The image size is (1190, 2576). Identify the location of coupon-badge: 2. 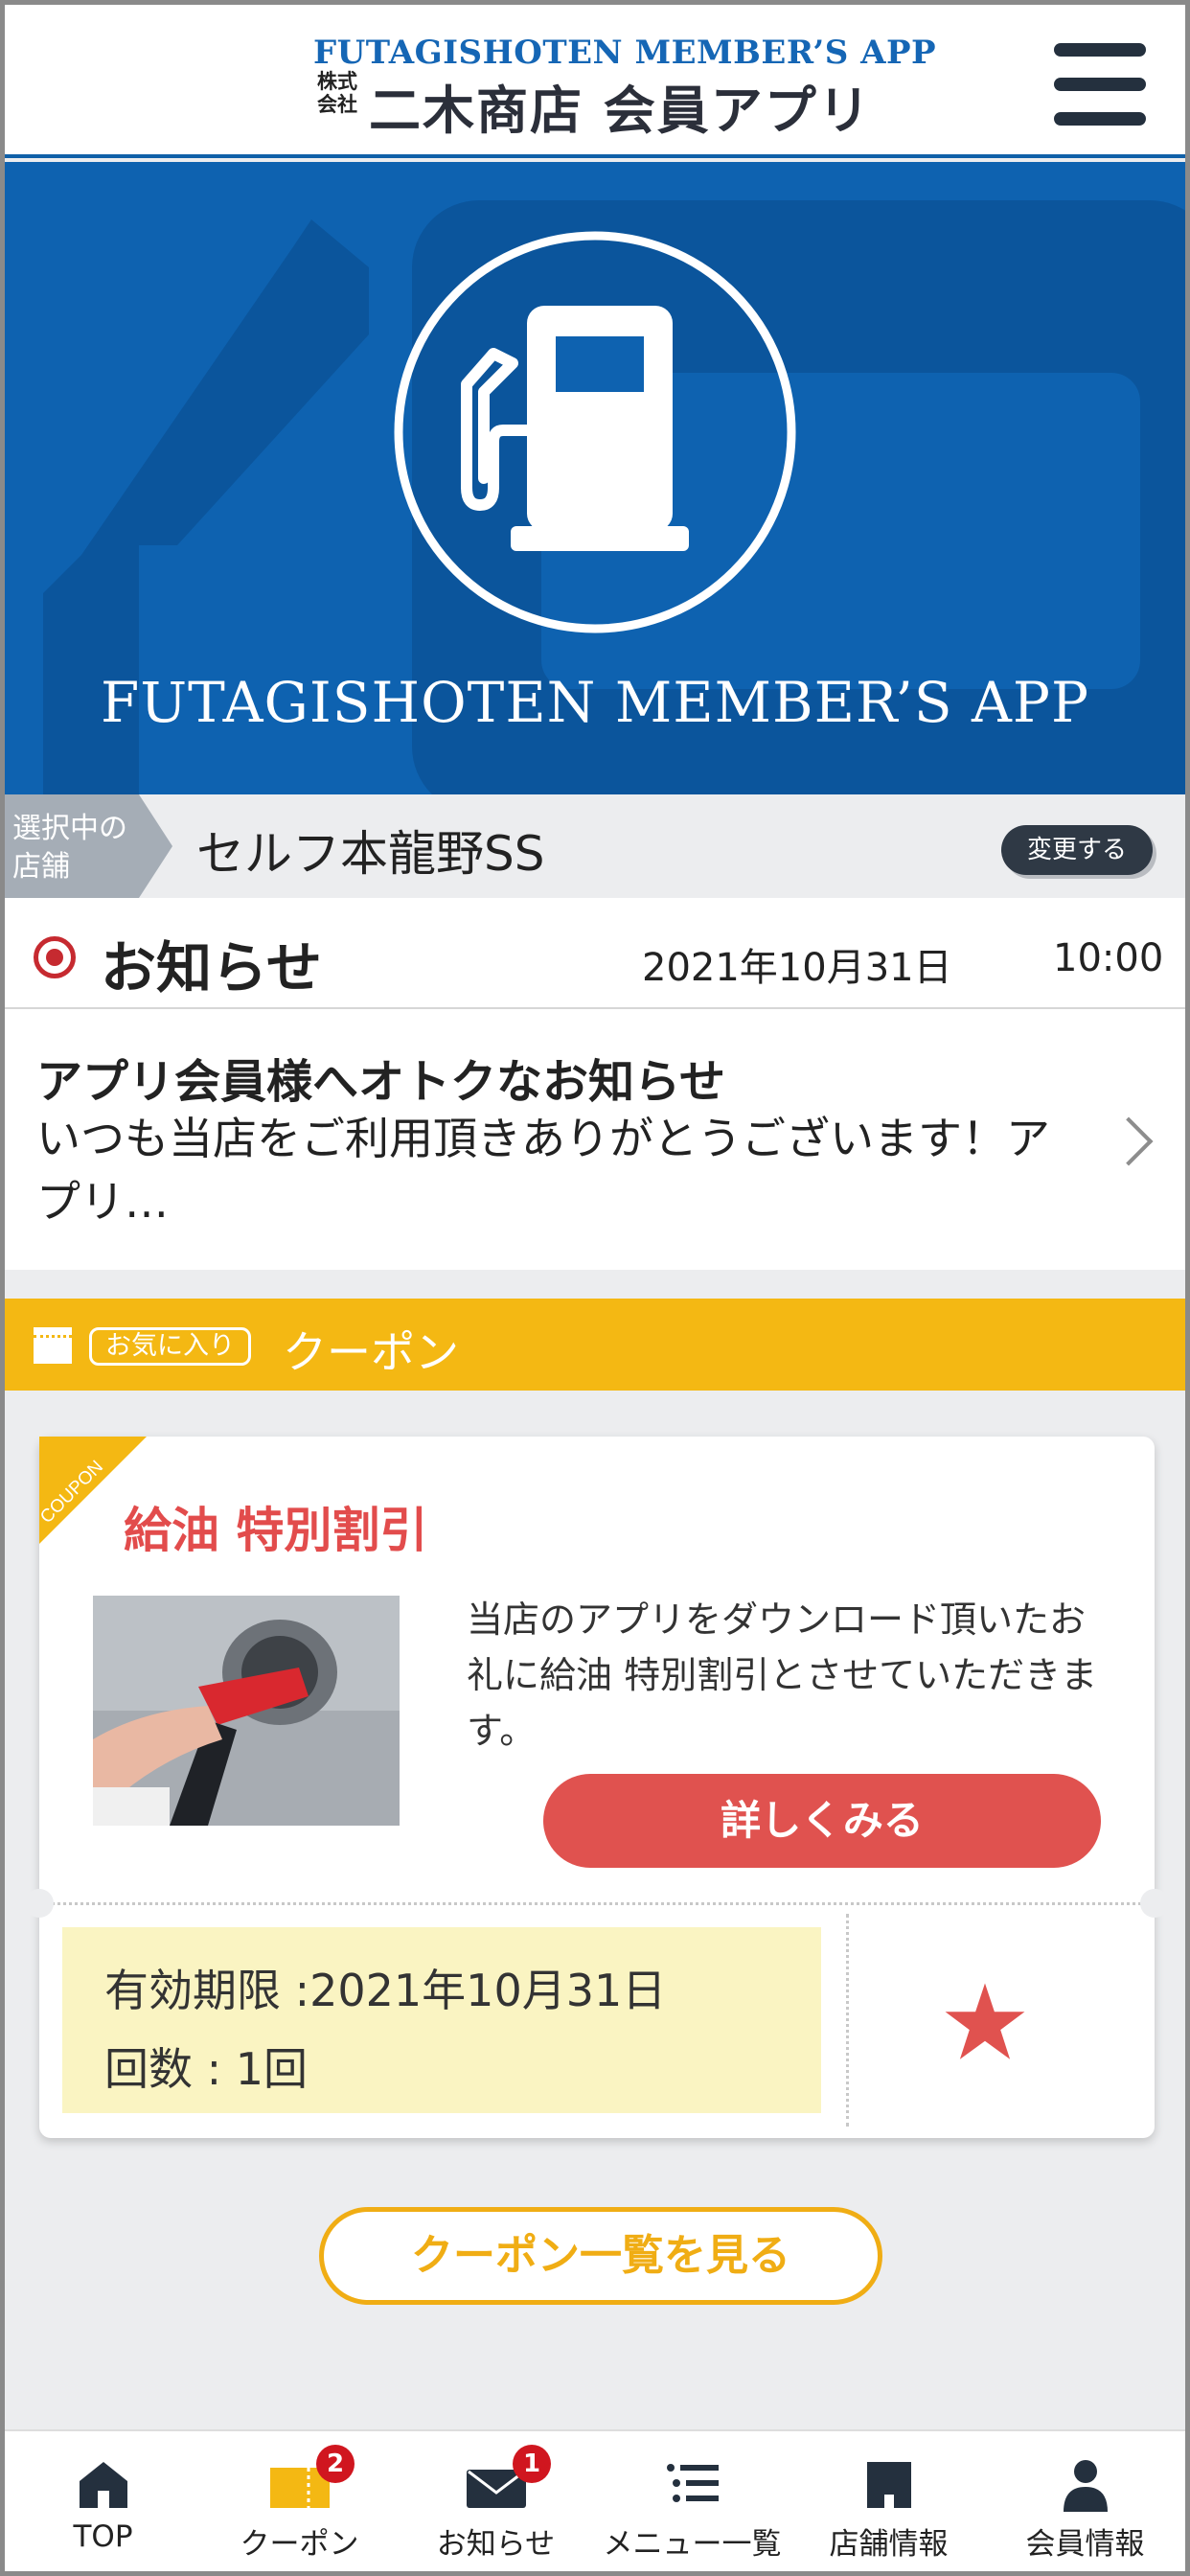
(335, 2464).